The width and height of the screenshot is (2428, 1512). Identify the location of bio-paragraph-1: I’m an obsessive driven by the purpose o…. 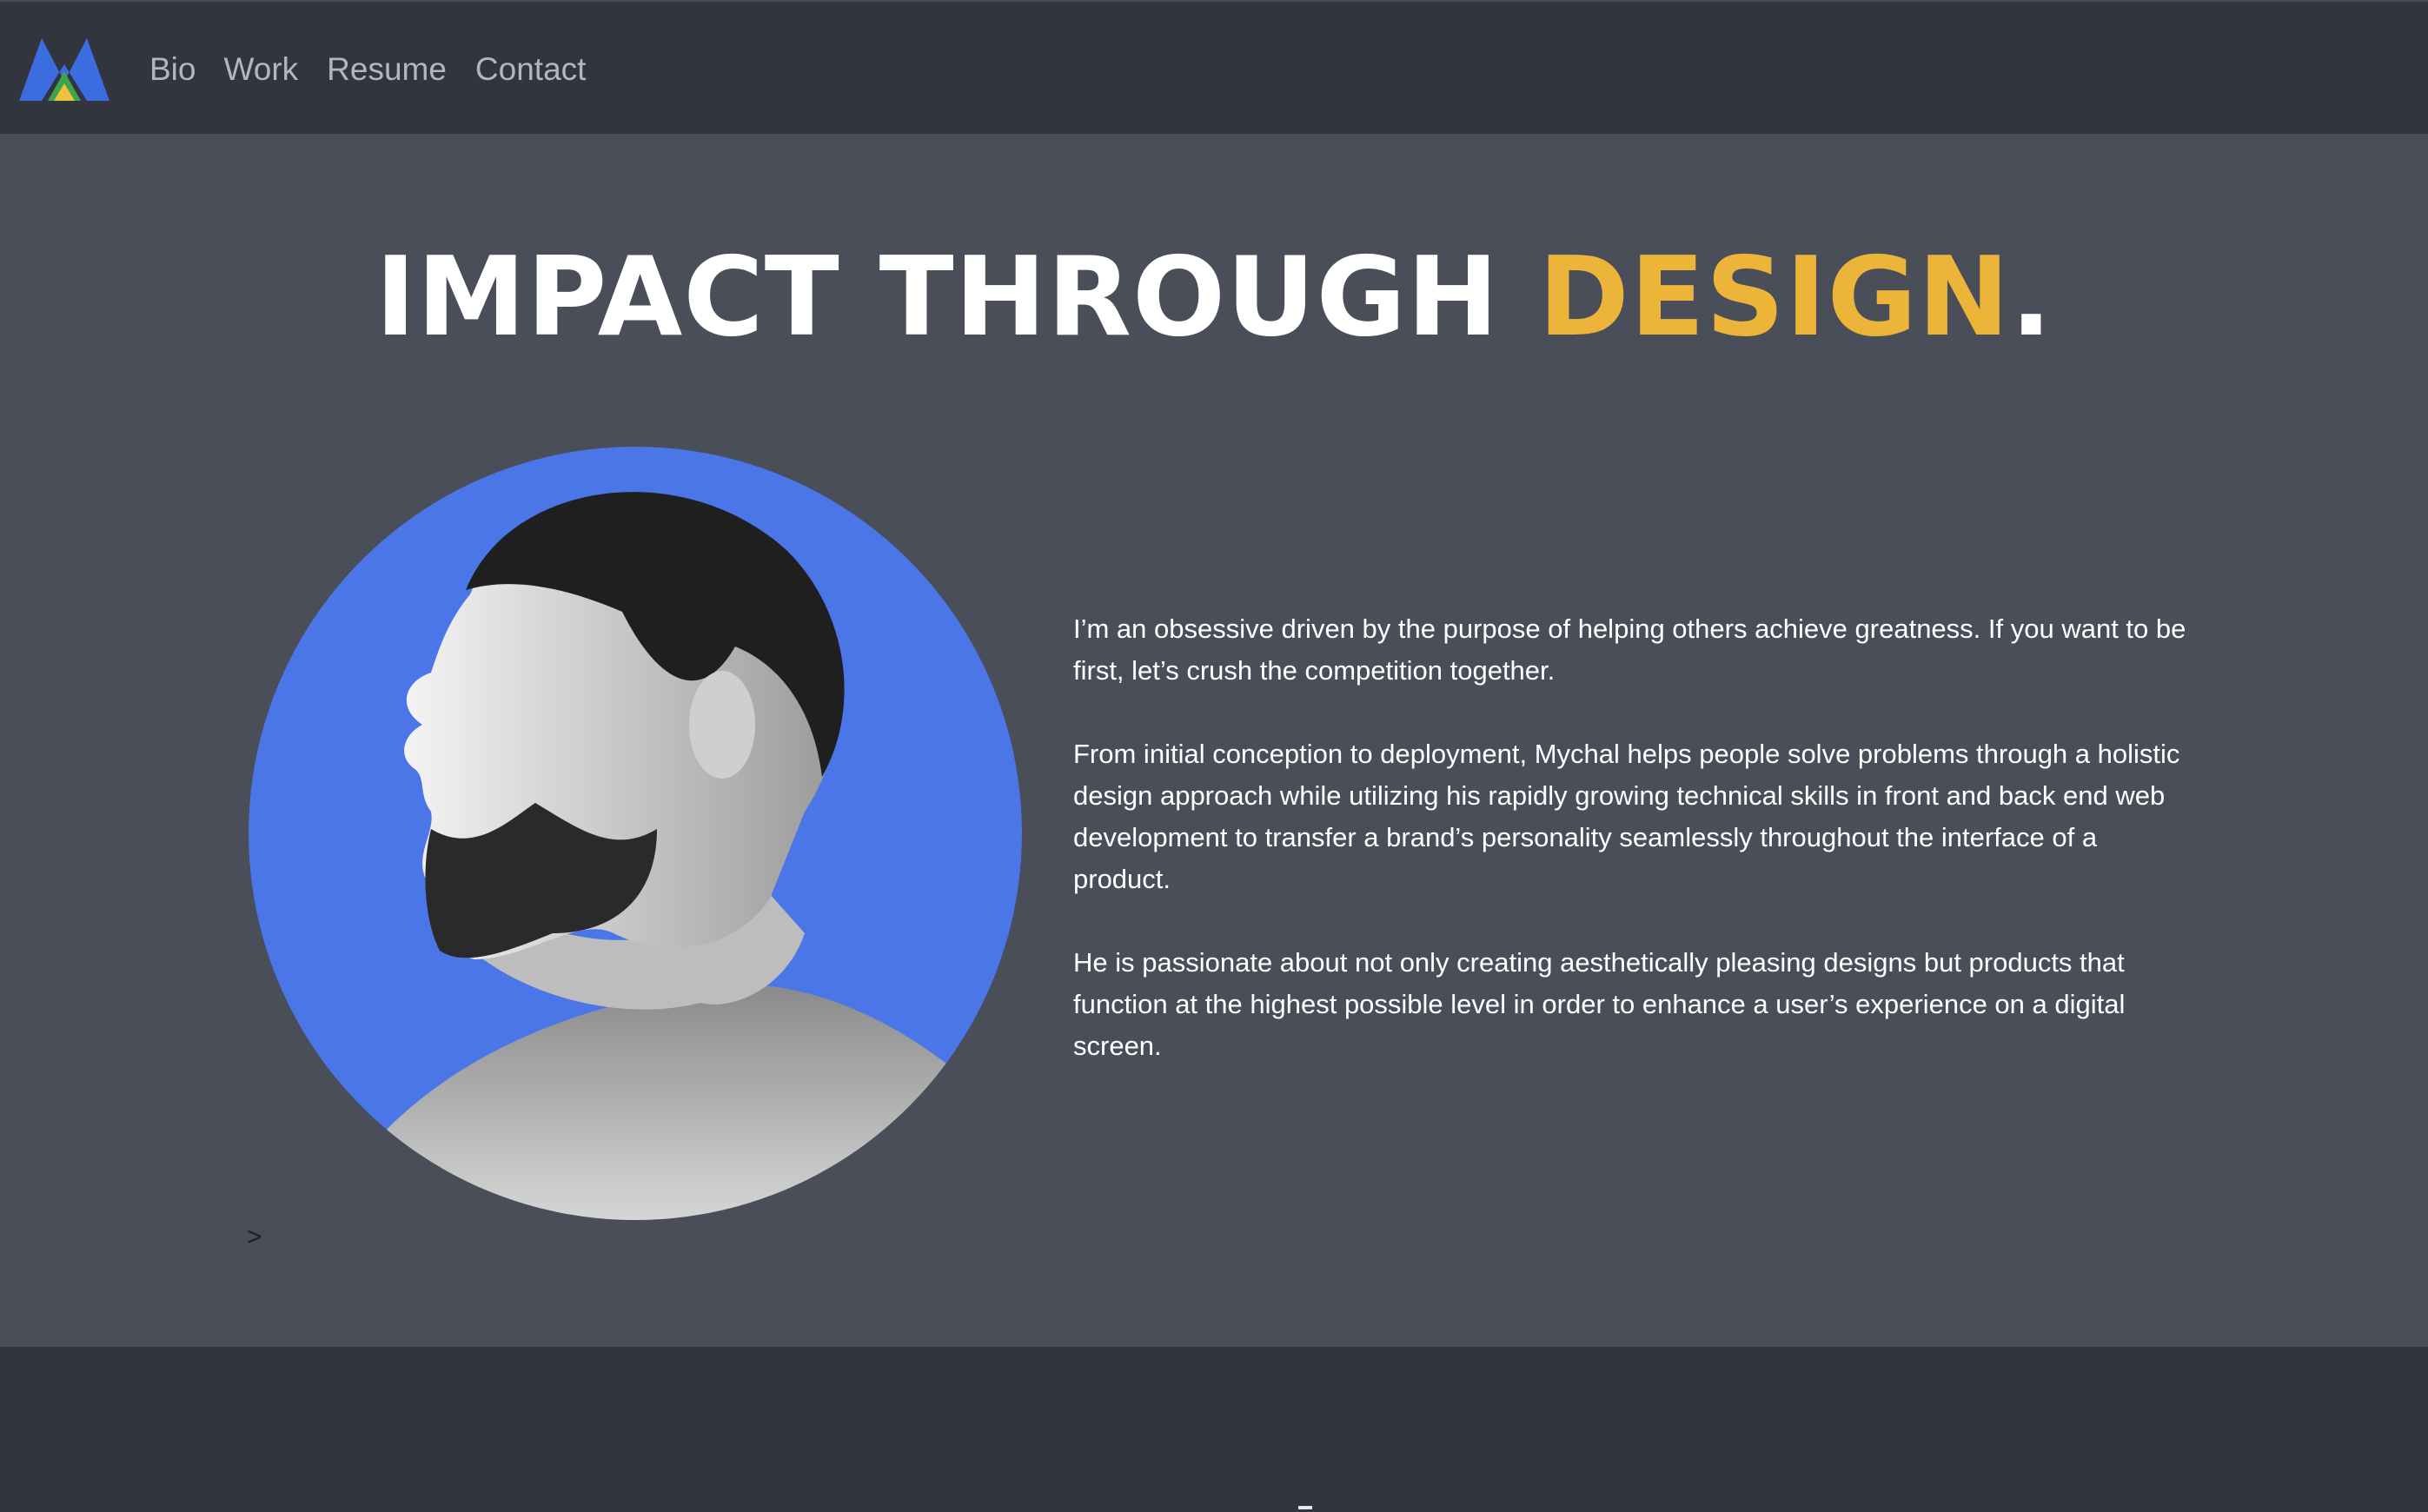
(1629, 649).